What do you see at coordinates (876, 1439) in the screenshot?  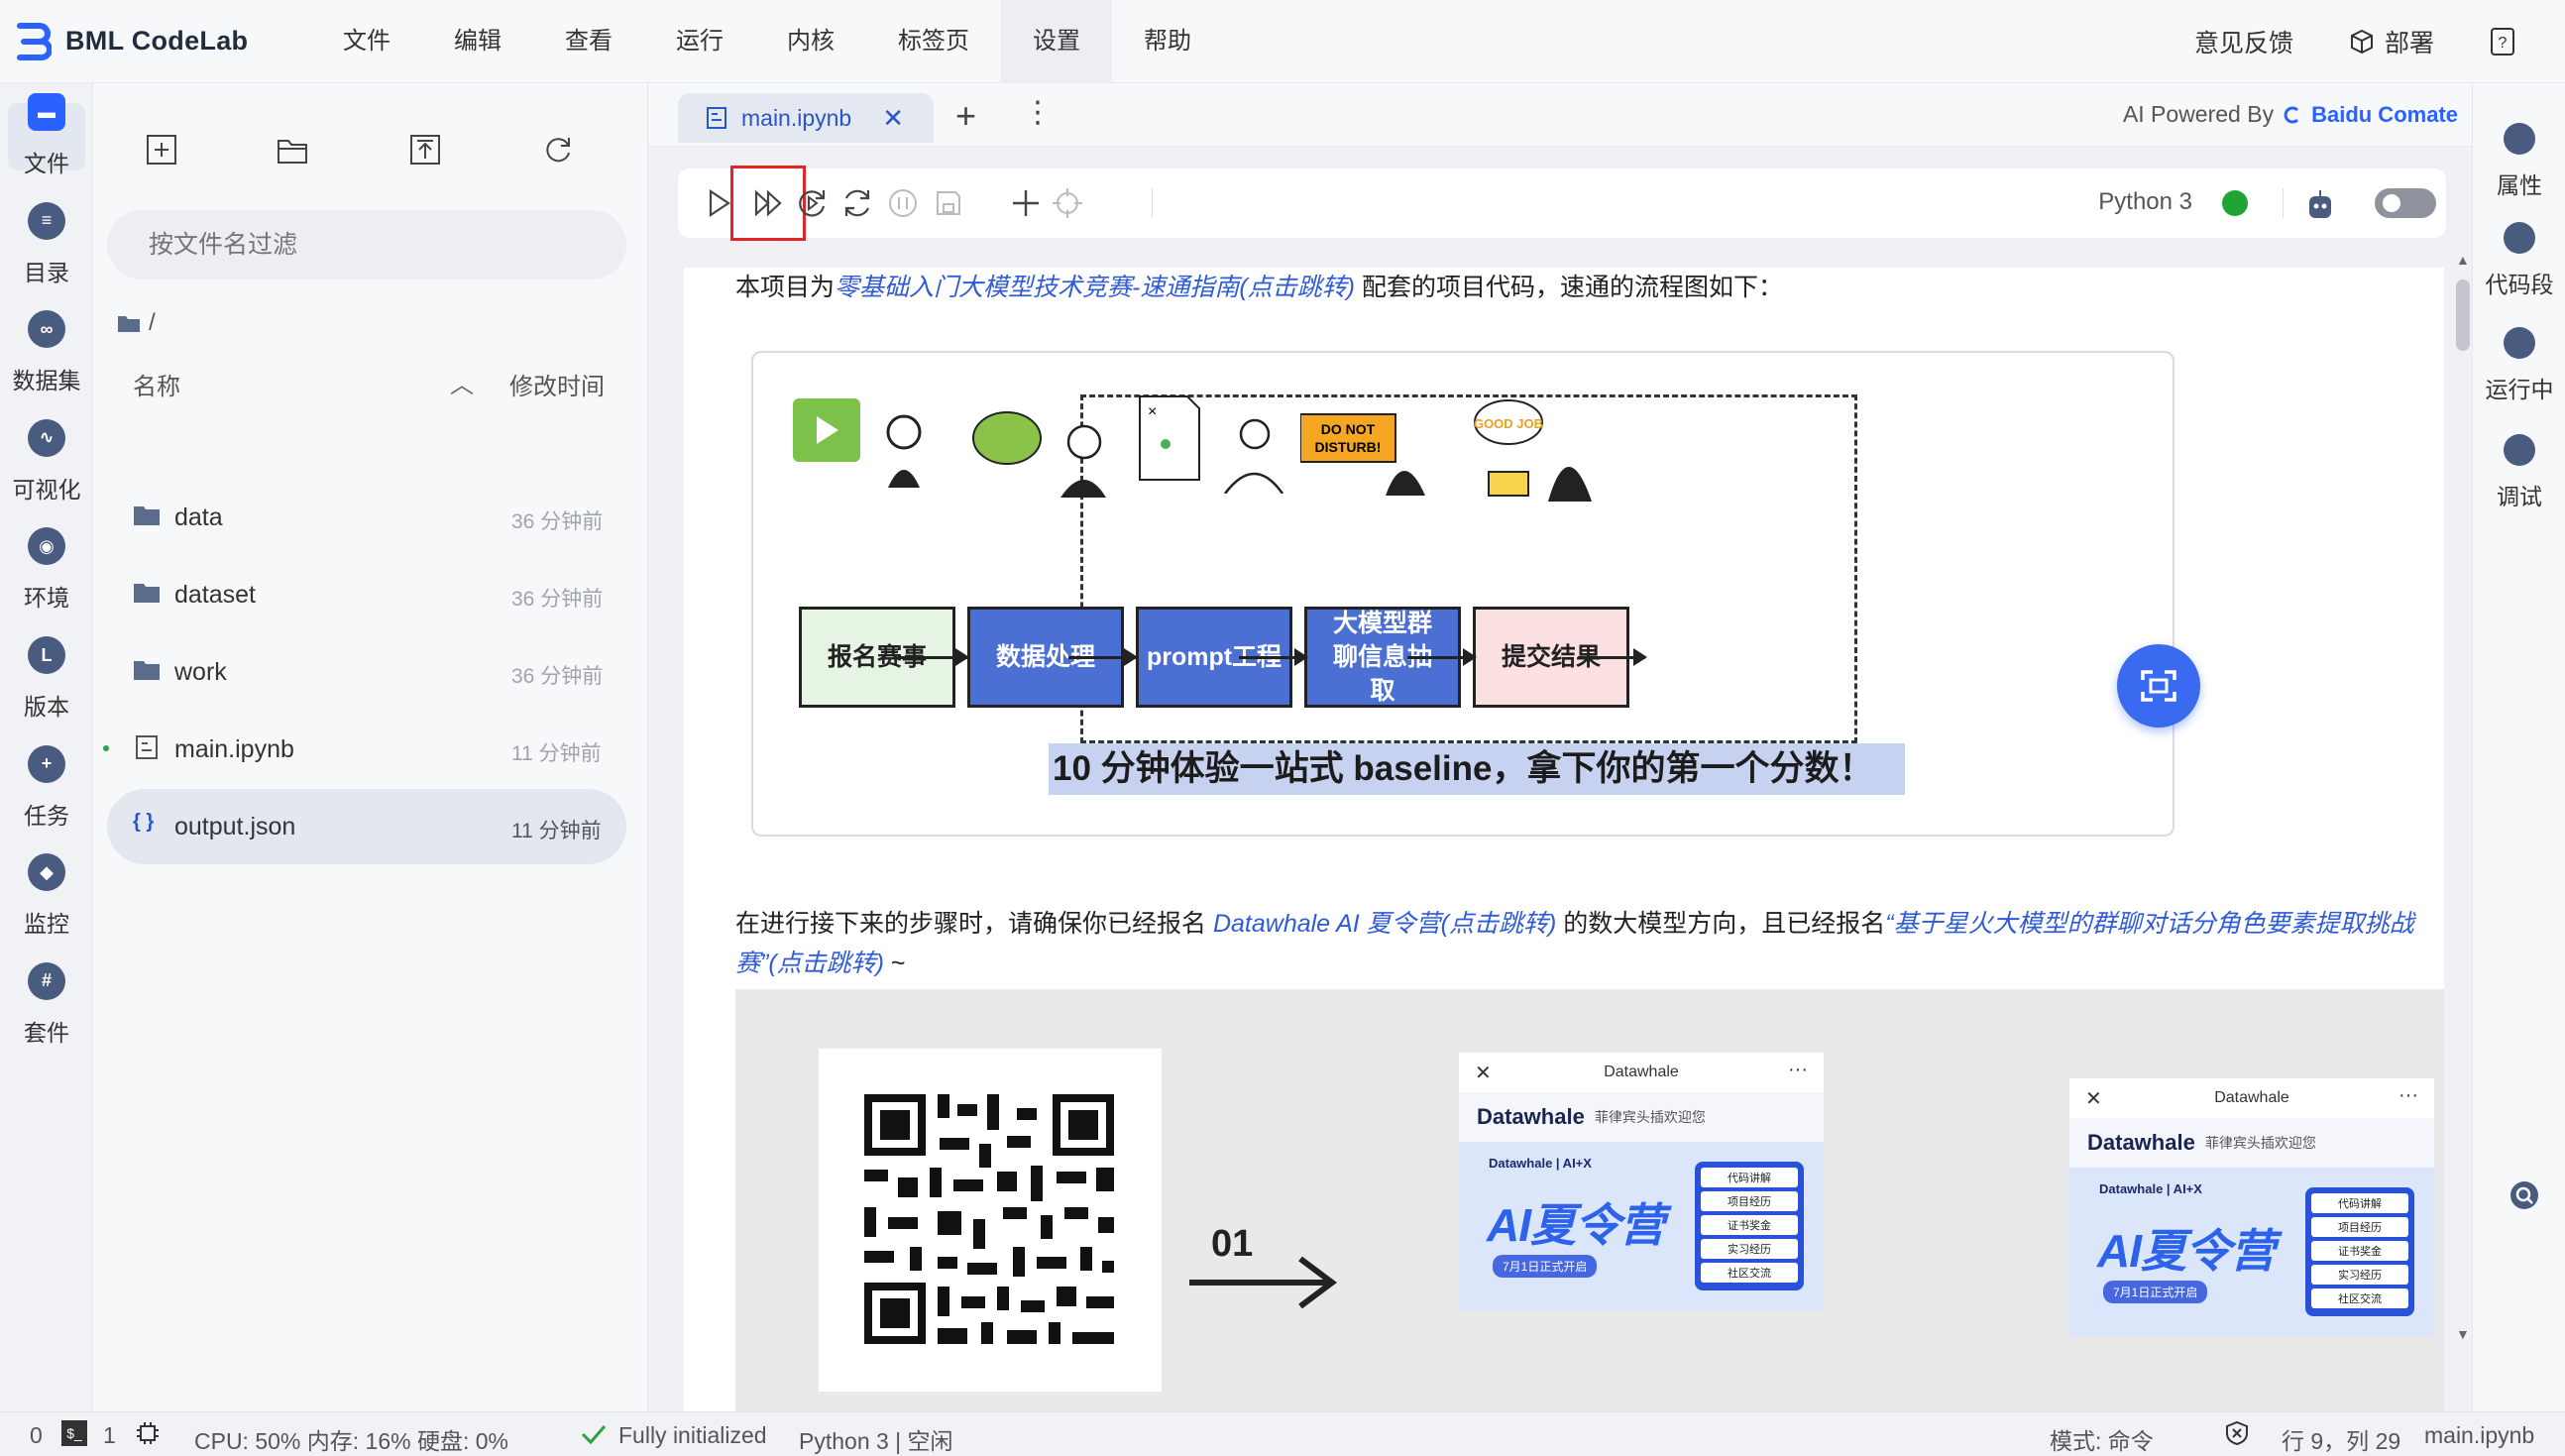 I see `kernel-status: Python 3 | 空闲` at bounding box center [876, 1439].